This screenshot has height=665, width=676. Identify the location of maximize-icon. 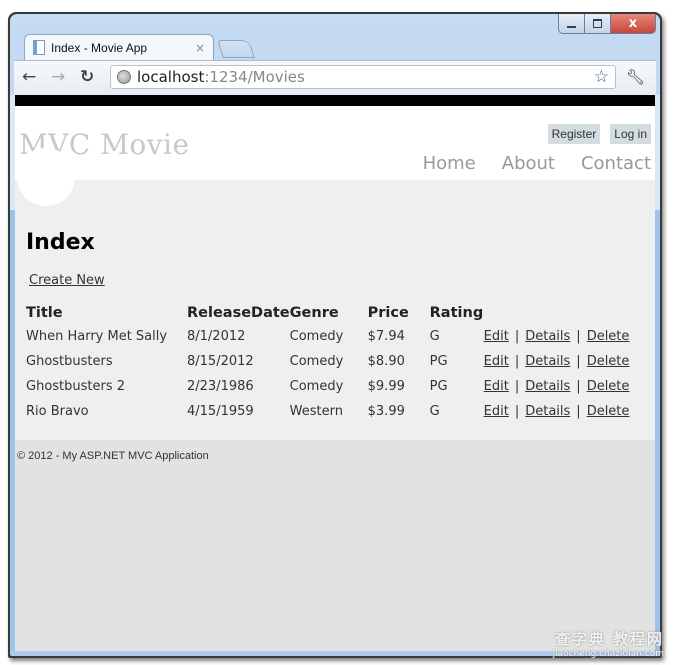
(597, 23).